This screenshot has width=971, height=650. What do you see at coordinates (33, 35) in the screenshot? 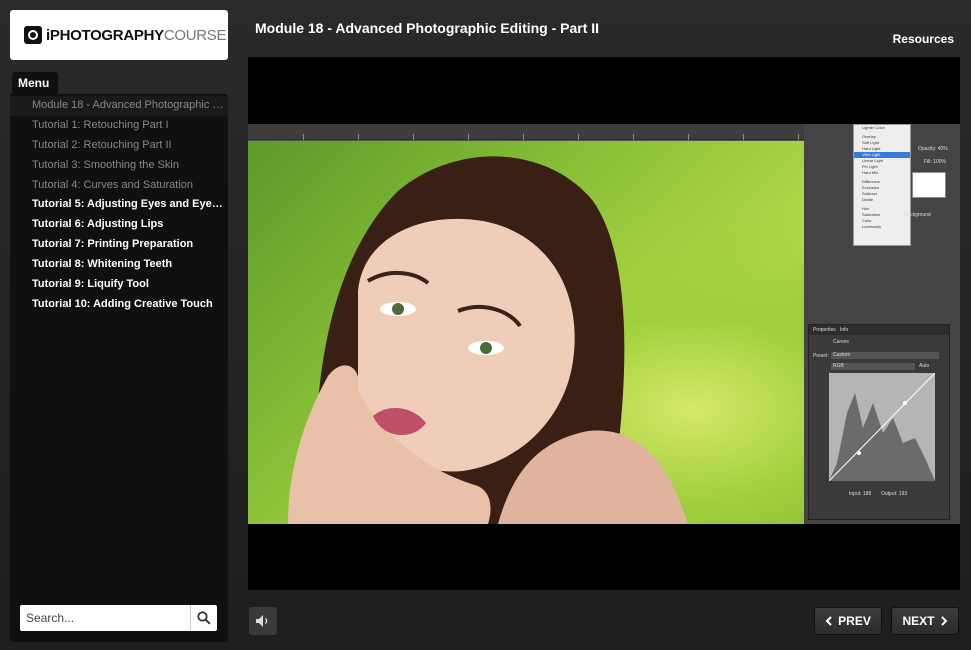
I see `camera-icon` at bounding box center [33, 35].